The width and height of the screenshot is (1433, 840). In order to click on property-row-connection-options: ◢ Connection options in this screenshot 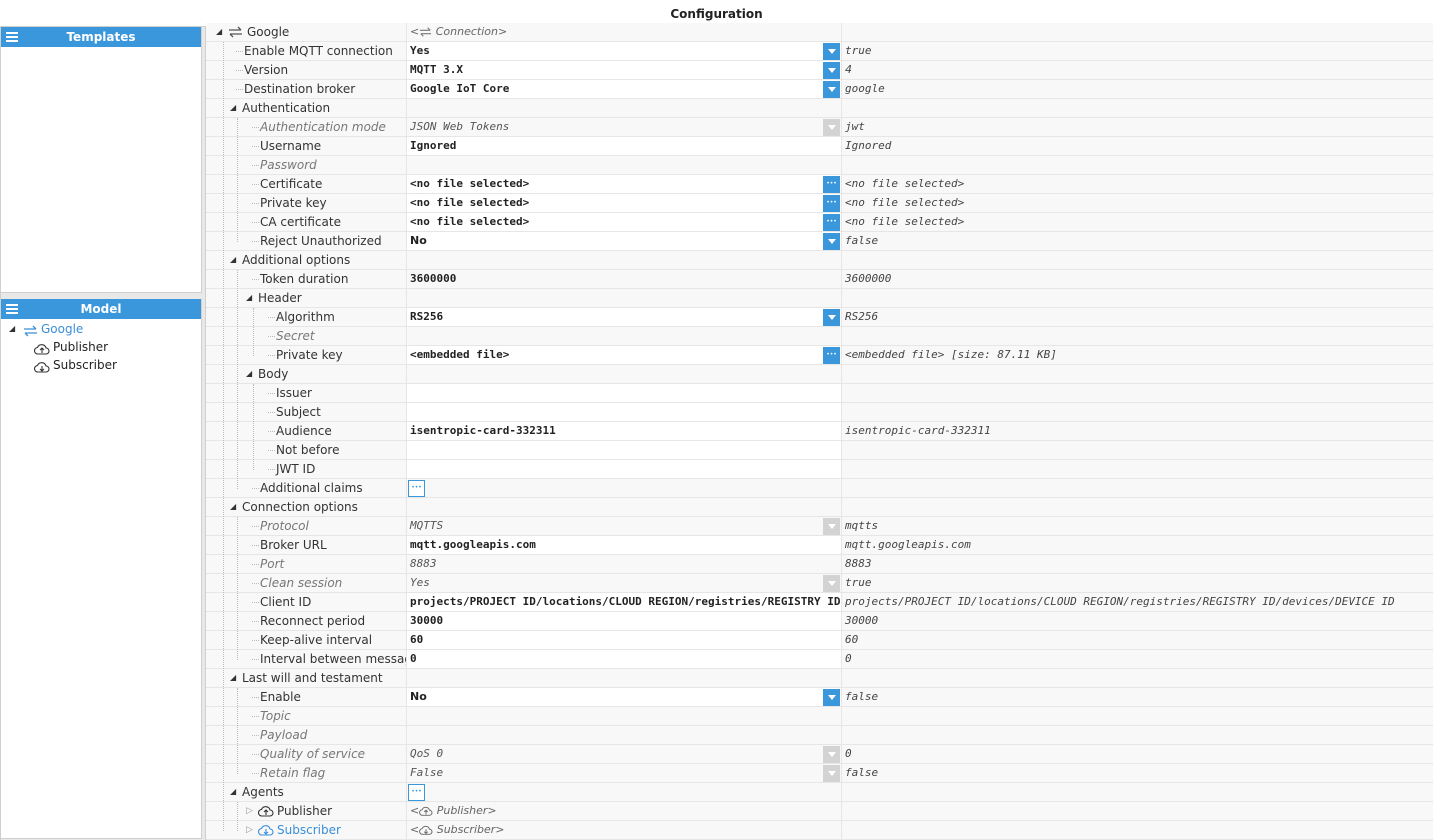, I will do `click(819, 507)`.